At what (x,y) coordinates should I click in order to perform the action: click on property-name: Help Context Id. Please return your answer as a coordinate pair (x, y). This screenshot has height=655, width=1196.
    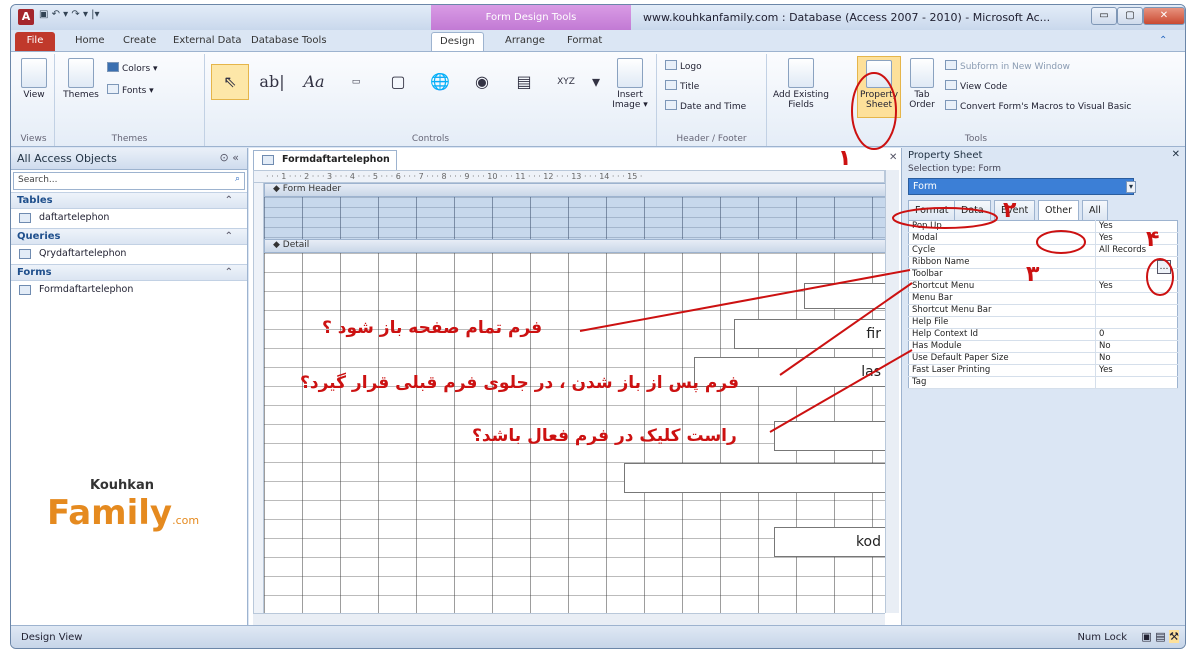
    Looking at the image, I should click on (1002, 334).